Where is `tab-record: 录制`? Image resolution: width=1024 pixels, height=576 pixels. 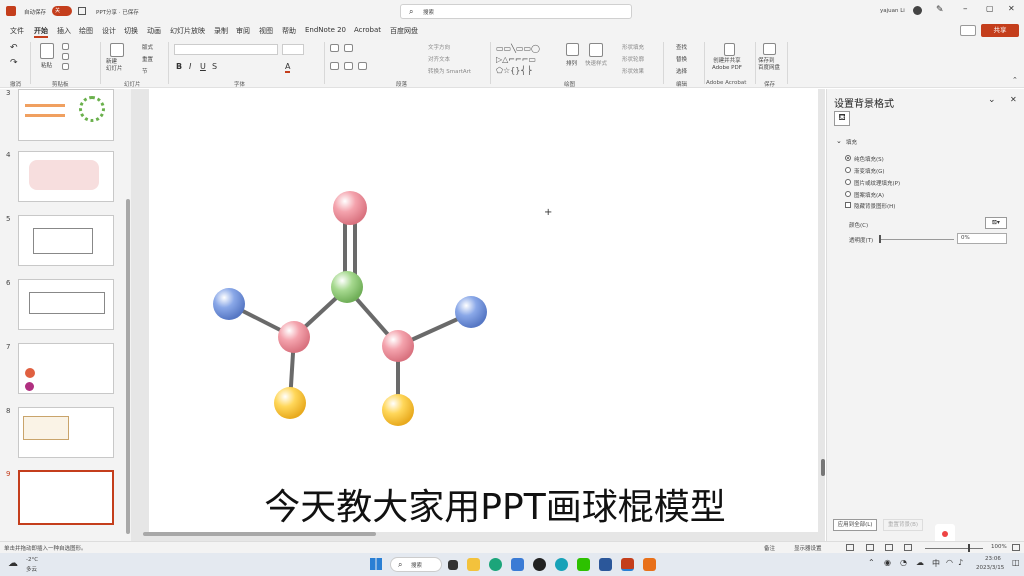
tab-record: 录制 is located at coordinates (221, 31).